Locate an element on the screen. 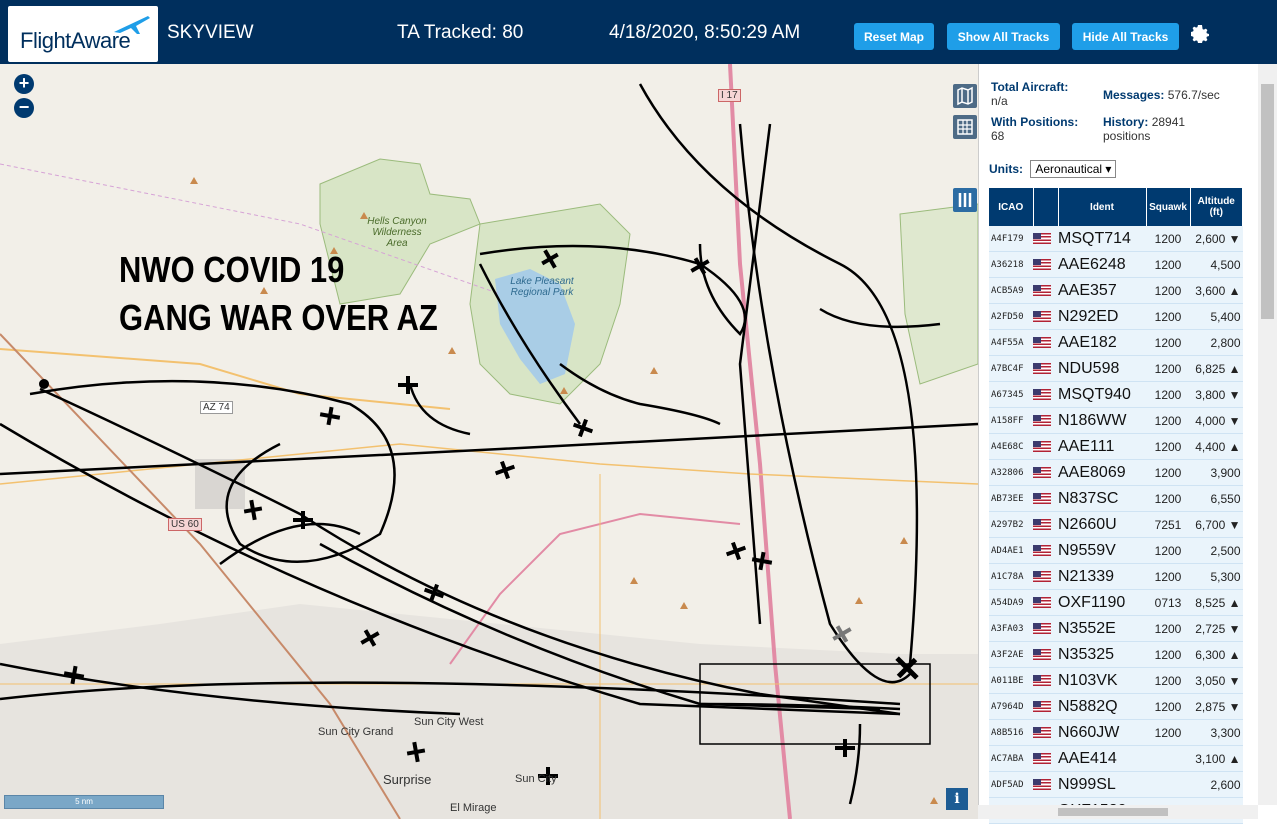 This screenshot has width=1277, height=824. ident-cell: N837SC is located at coordinates (1102, 498).